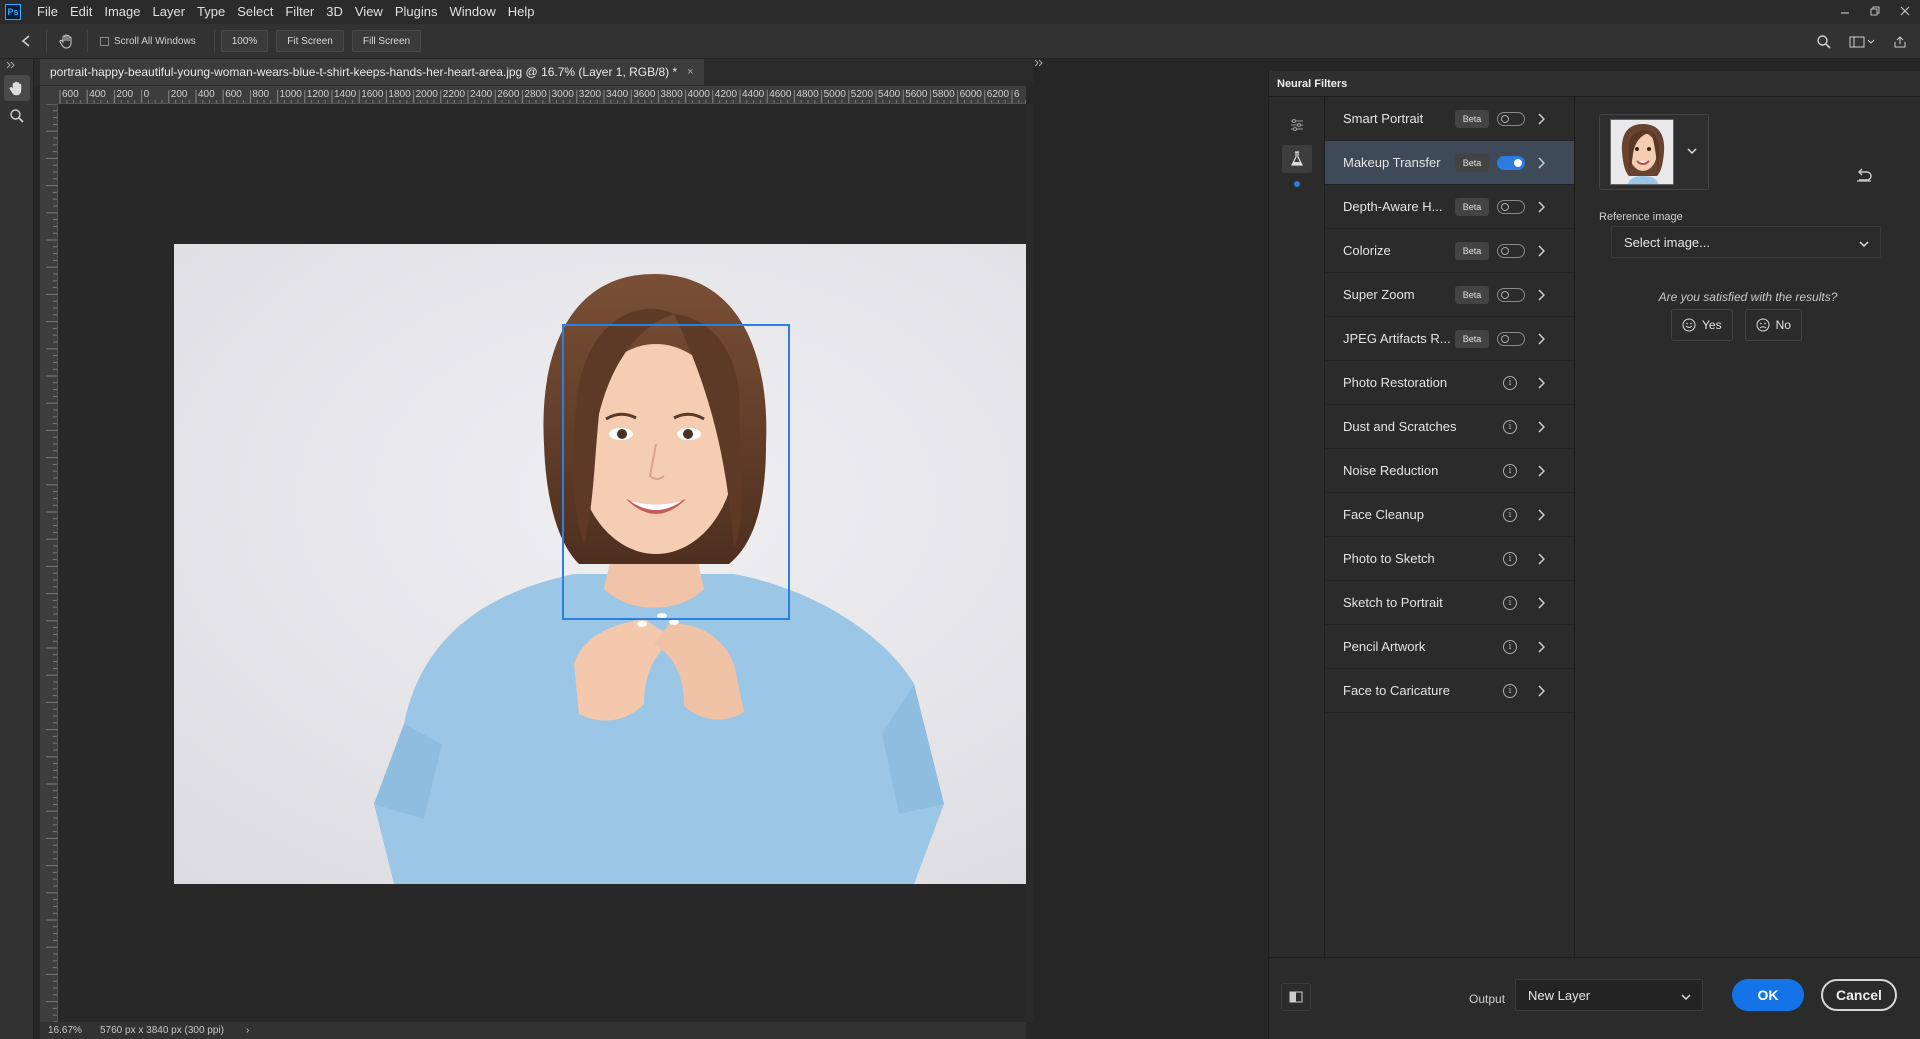  Describe the element at coordinates (334, 12) in the screenshot. I see `menu-3d: 3D` at that location.